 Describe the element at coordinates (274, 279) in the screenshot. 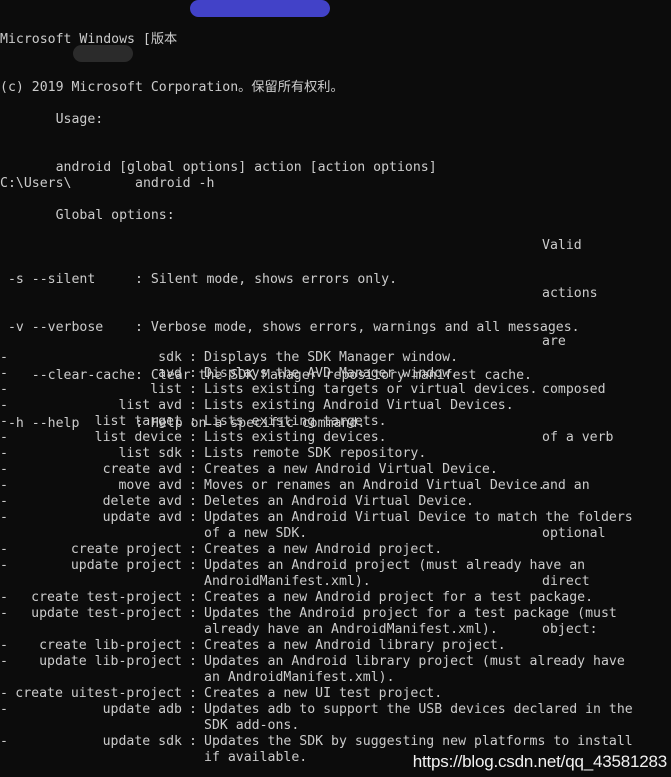

I see `option-description: Silent mode, shows errors only.` at that location.